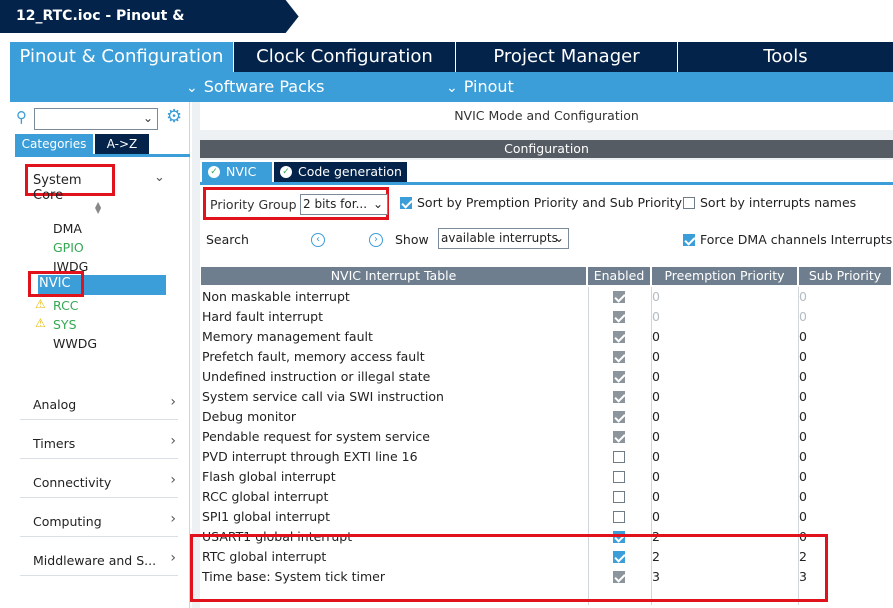  What do you see at coordinates (546, 497) in the screenshot?
I see `table-row: RCC global interrupt 0 0` at bounding box center [546, 497].